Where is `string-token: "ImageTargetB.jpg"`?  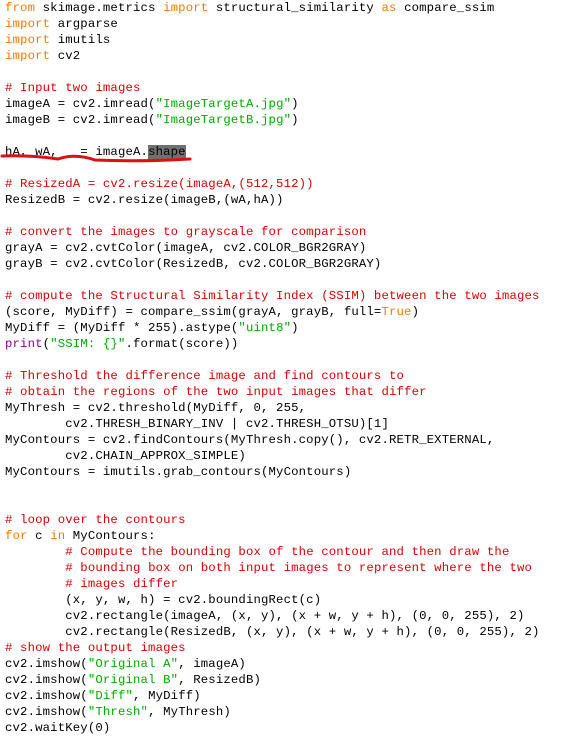 string-token: "ImageTargetB.jpg" is located at coordinates (223, 120).